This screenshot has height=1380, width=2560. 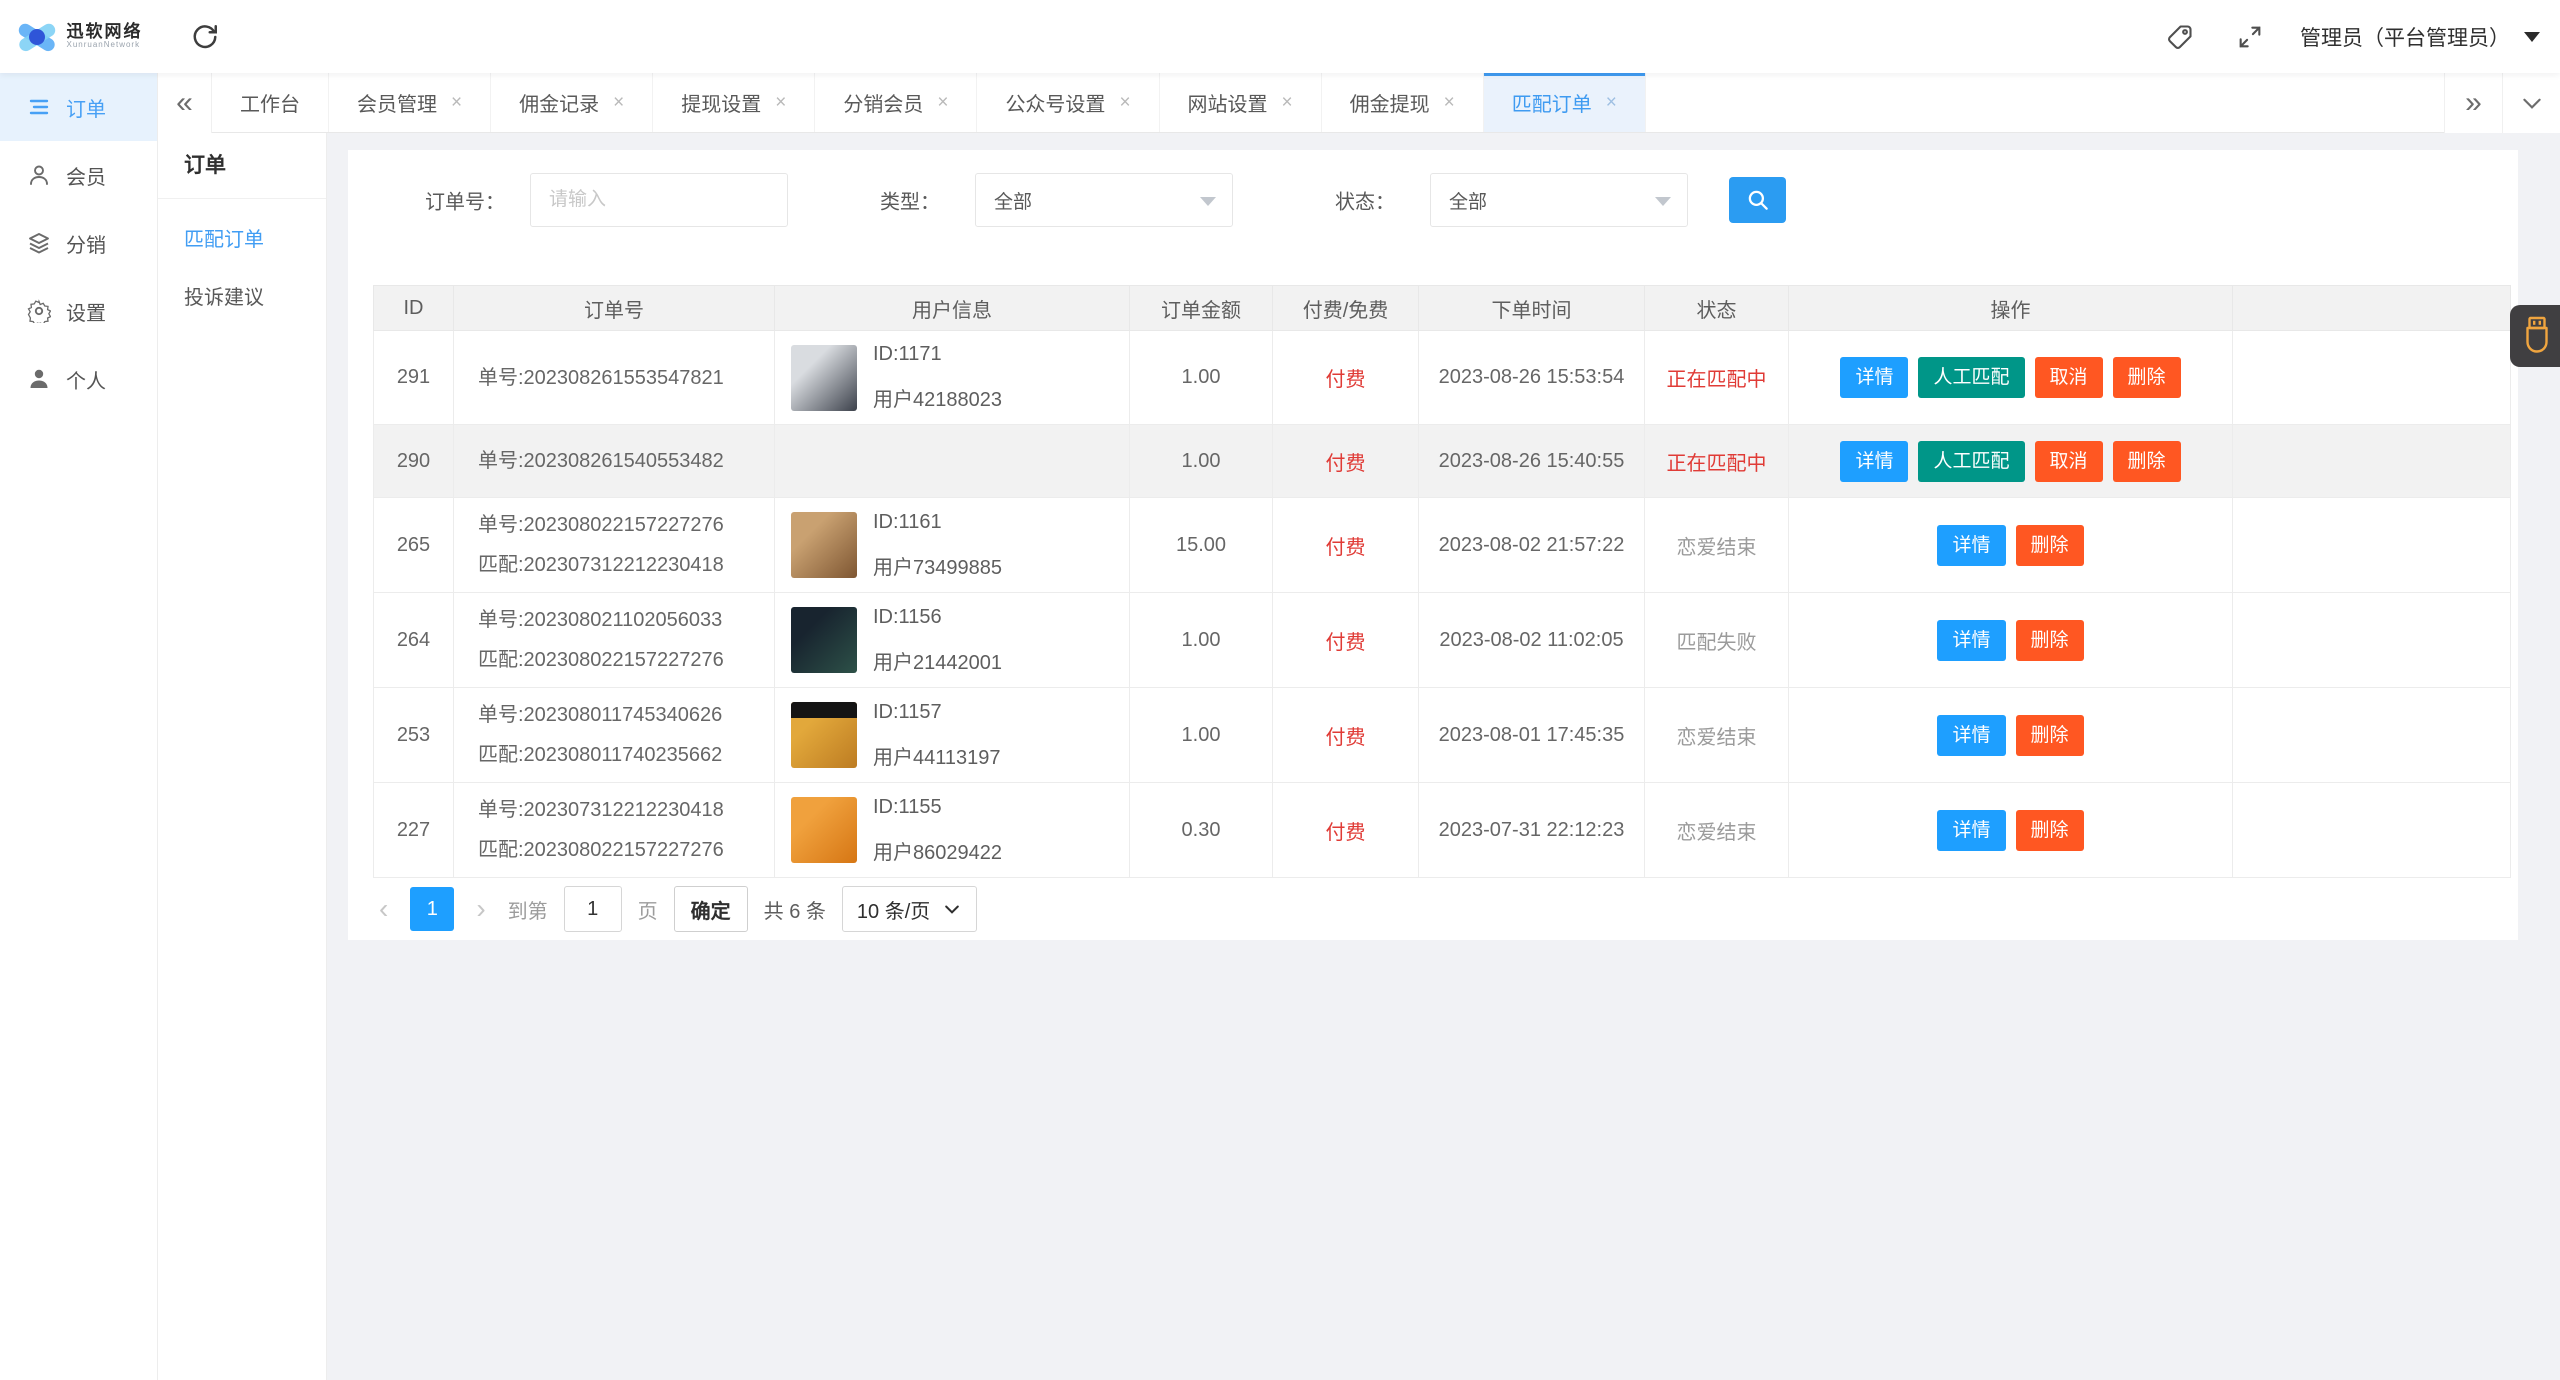 I want to click on submenu-item-投诉建议: 投诉建议, so click(x=242, y=298).